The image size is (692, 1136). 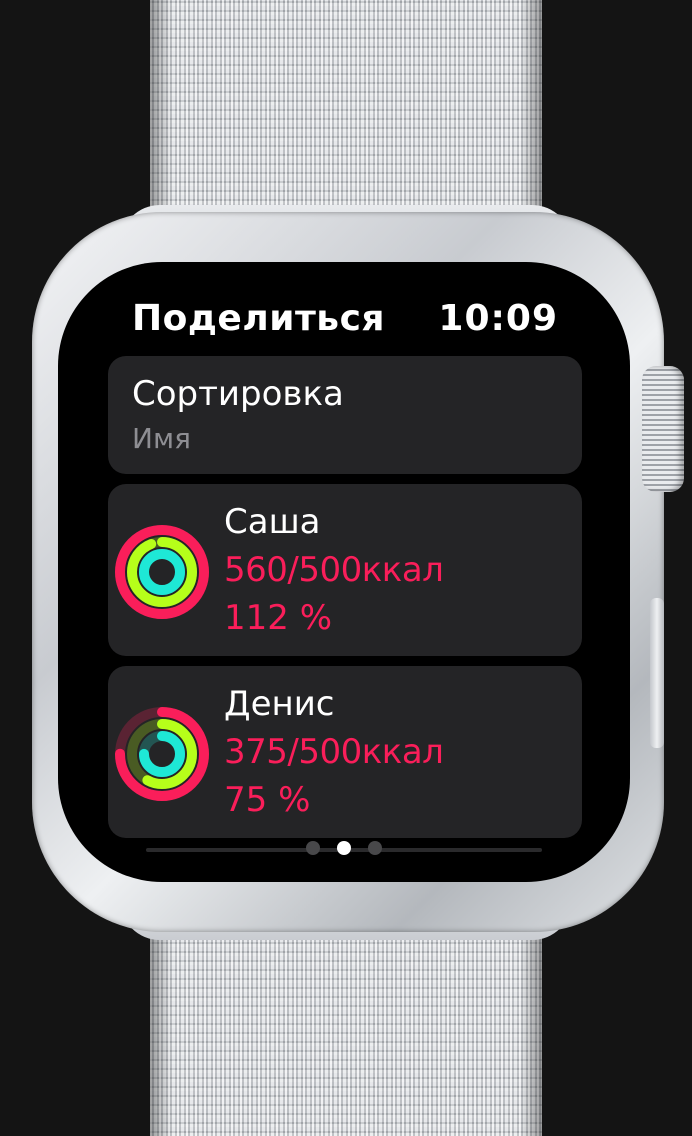 What do you see at coordinates (161, 438) in the screenshot?
I see `sort-value: Имя` at bounding box center [161, 438].